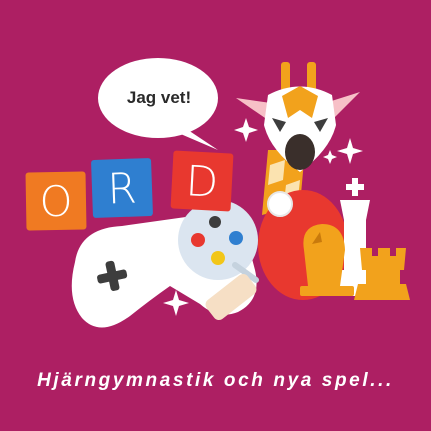 This screenshot has height=431, width=431. I want to click on word-tile-r: R, so click(122, 188).